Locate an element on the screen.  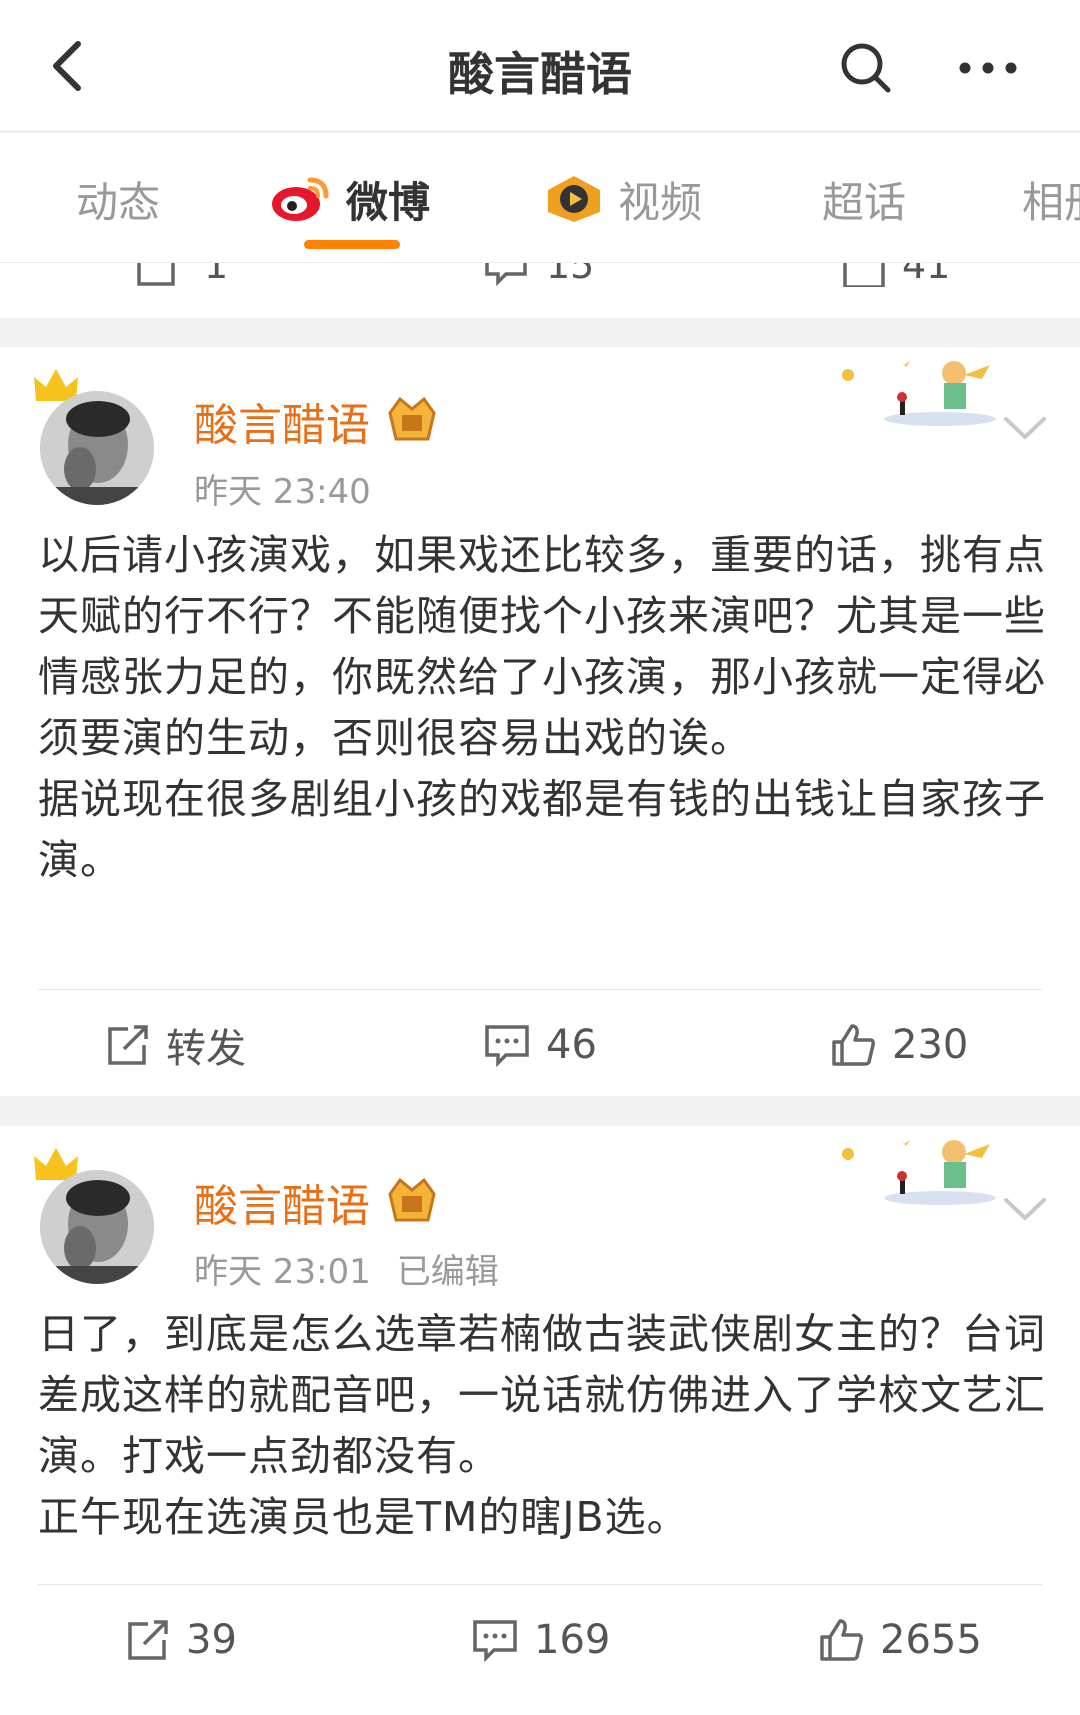
like-button: 41 is located at coordinates (896, 276).